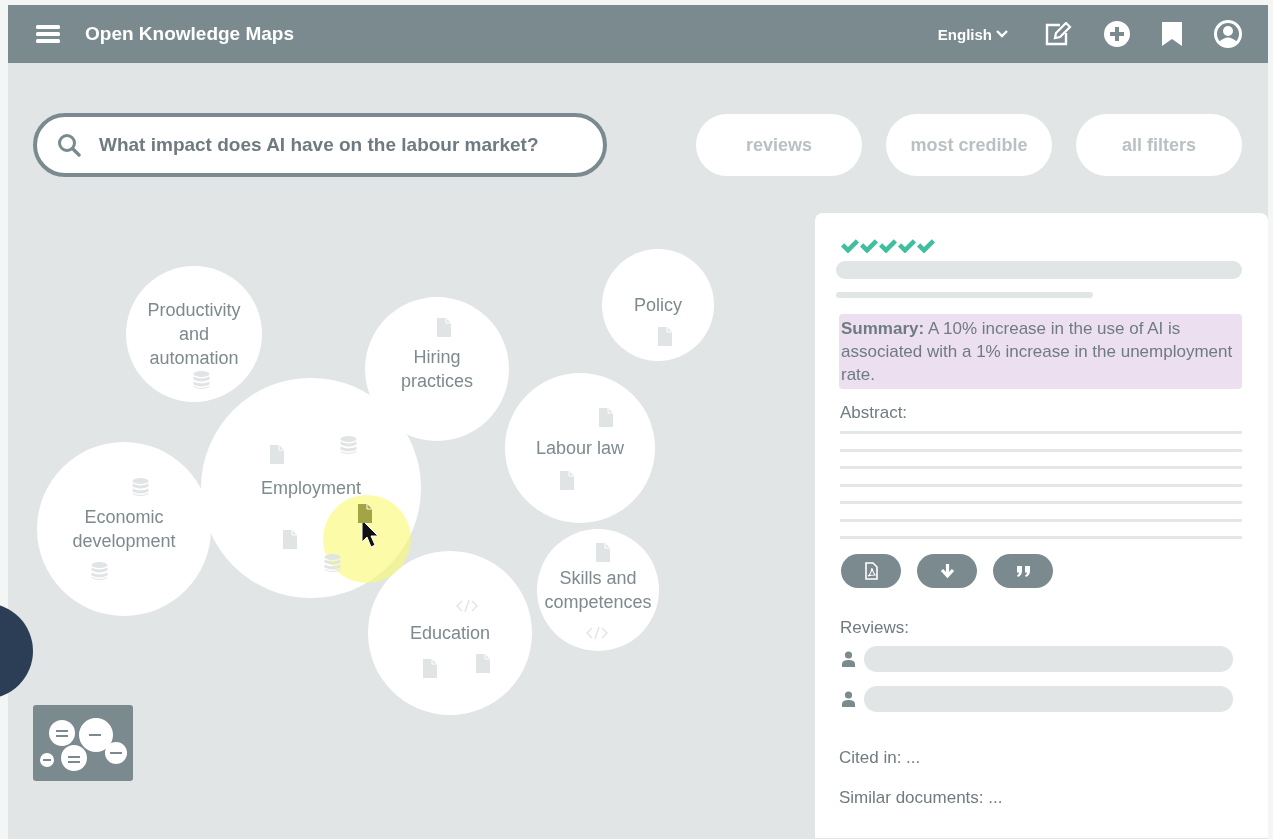 Image resolution: width=1273 pixels, height=839 pixels. I want to click on pdf-icon, so click(871, 571).